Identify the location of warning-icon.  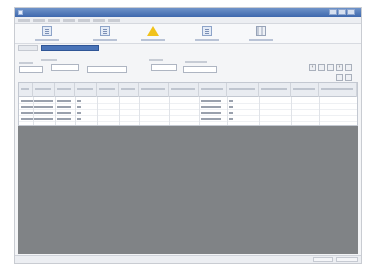
(153, 31).